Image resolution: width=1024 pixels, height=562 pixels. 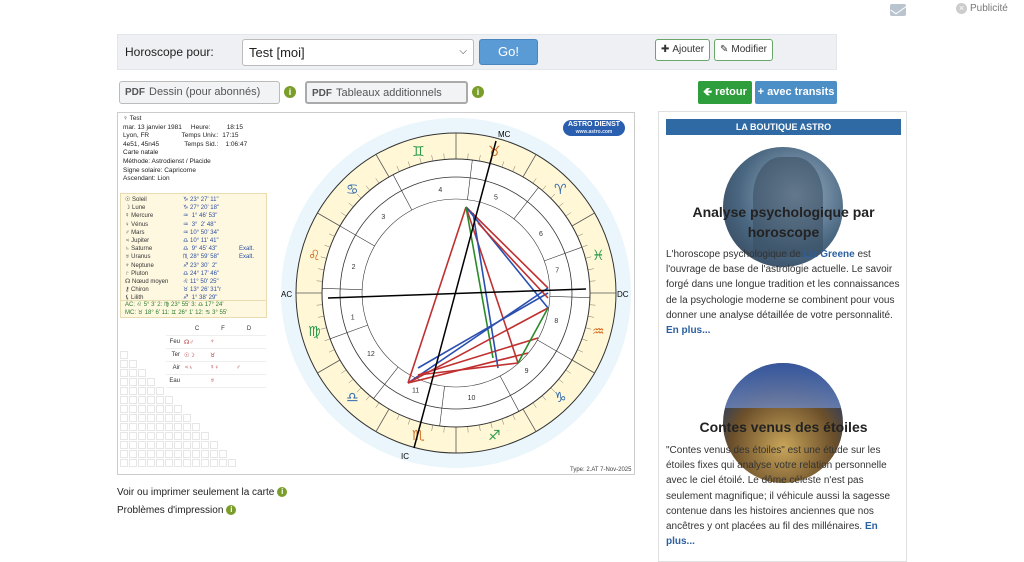 What do you see at coordinates (541, 234) in the screenshot?
I see `house-number: 6` at bounding box center [541, 234].